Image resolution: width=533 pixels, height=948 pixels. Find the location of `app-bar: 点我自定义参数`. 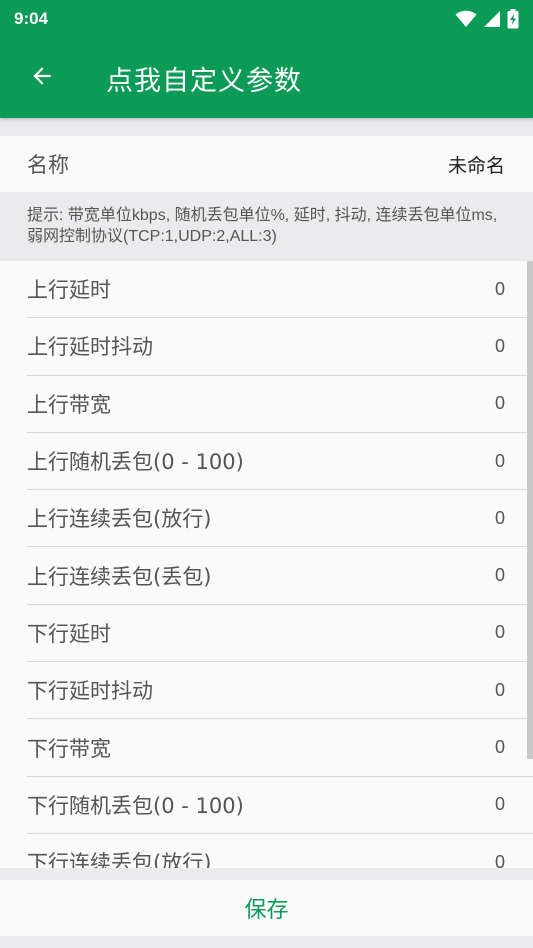

app-bar: 点我自定义参数 is located at coordinates (266, 78).